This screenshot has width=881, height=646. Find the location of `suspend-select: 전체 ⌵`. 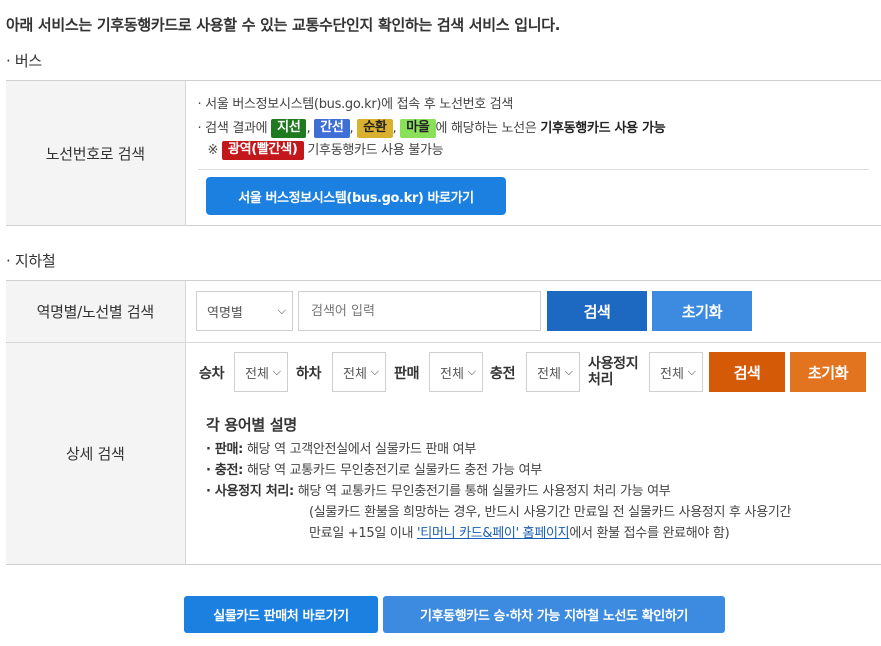

suspend-select: 전체 ⌵ is located at coordinates (676, 372).